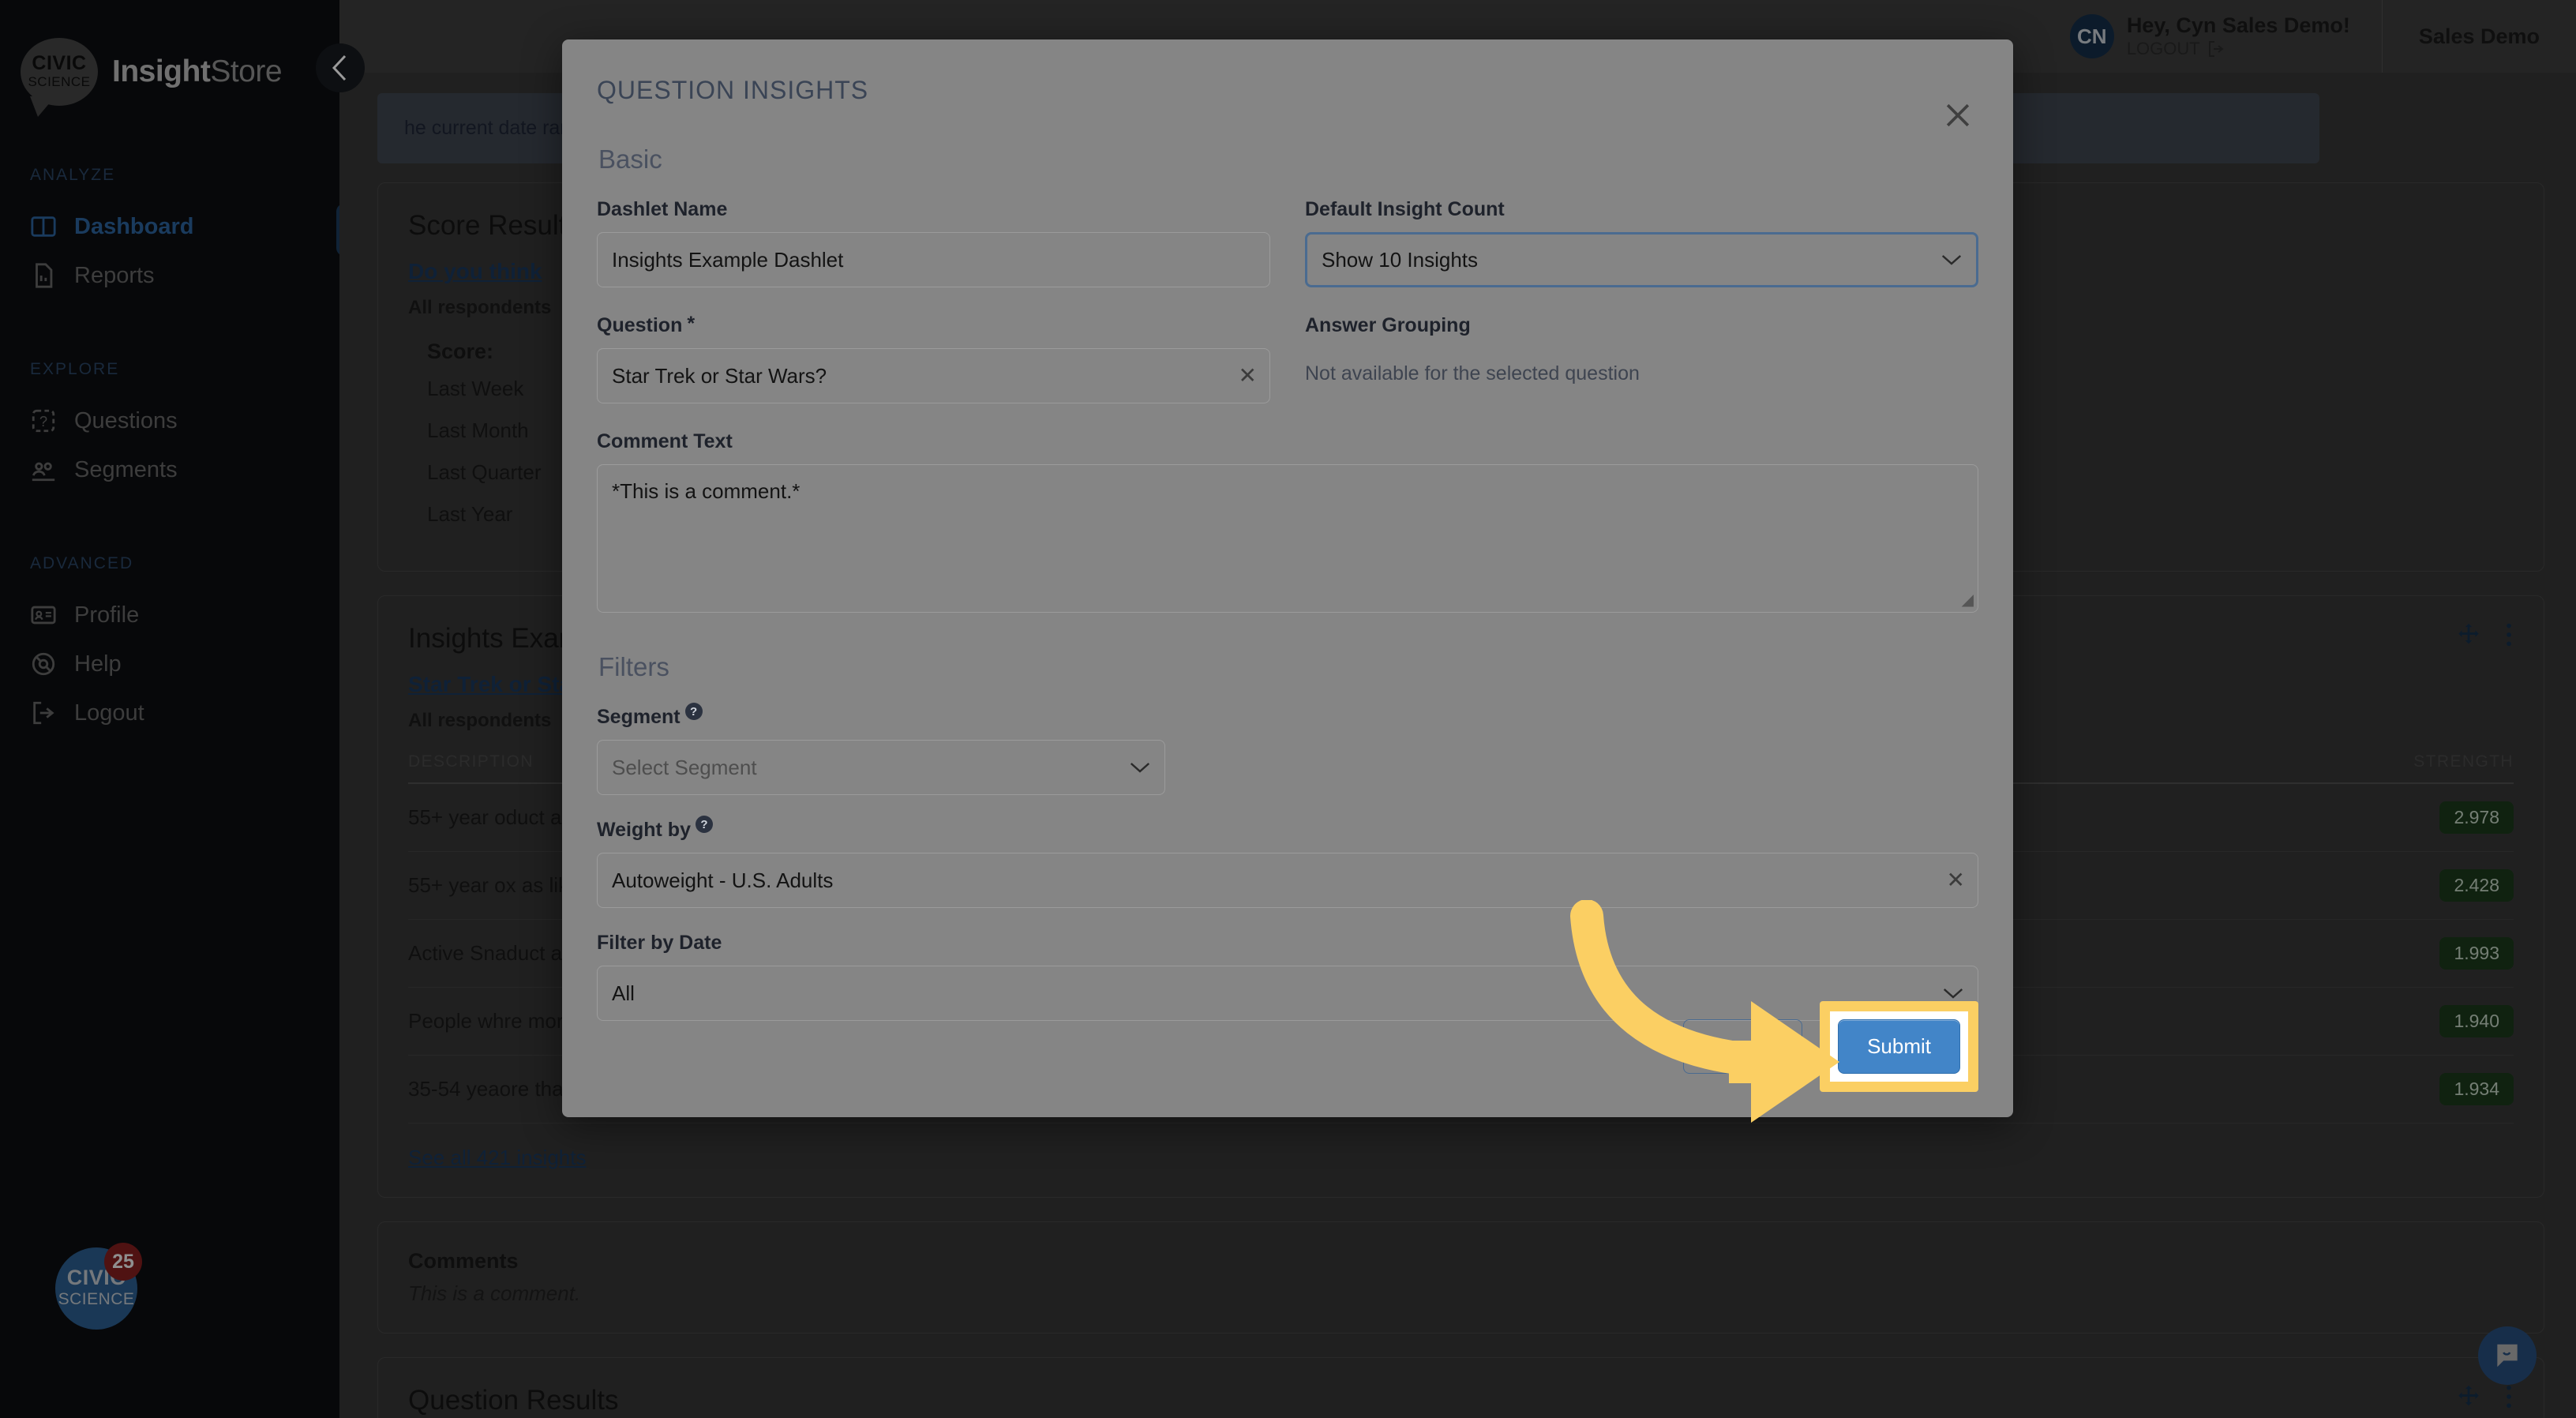 This screenshot has height=1418, width=2576. Describe the element at coordinates (639, 717) in the screenshot. I see `segment-label: Segment` at that location.